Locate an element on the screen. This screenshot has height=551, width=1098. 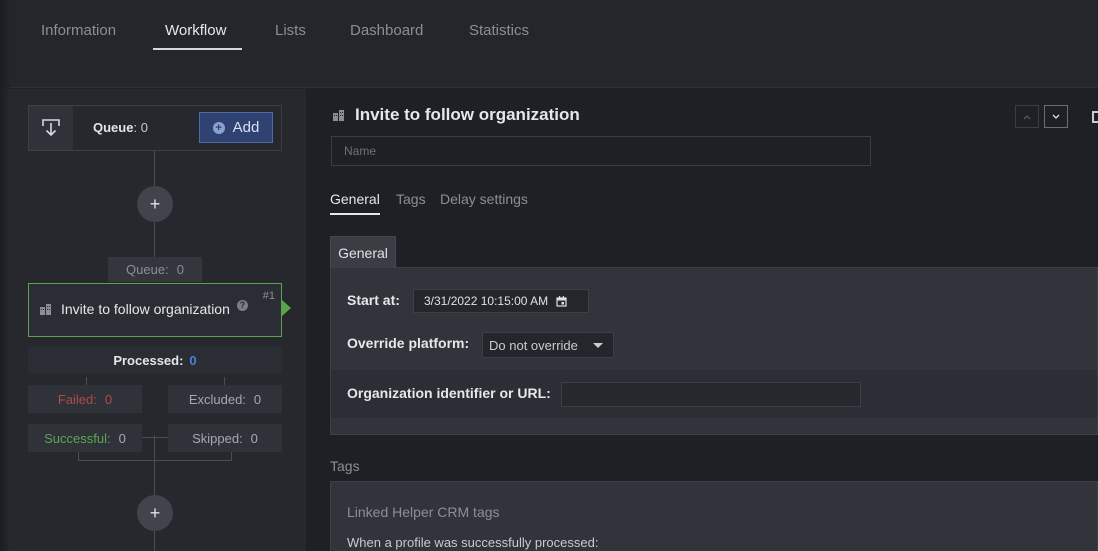
chevron-down-icon is located at coordinates (1056, 116).